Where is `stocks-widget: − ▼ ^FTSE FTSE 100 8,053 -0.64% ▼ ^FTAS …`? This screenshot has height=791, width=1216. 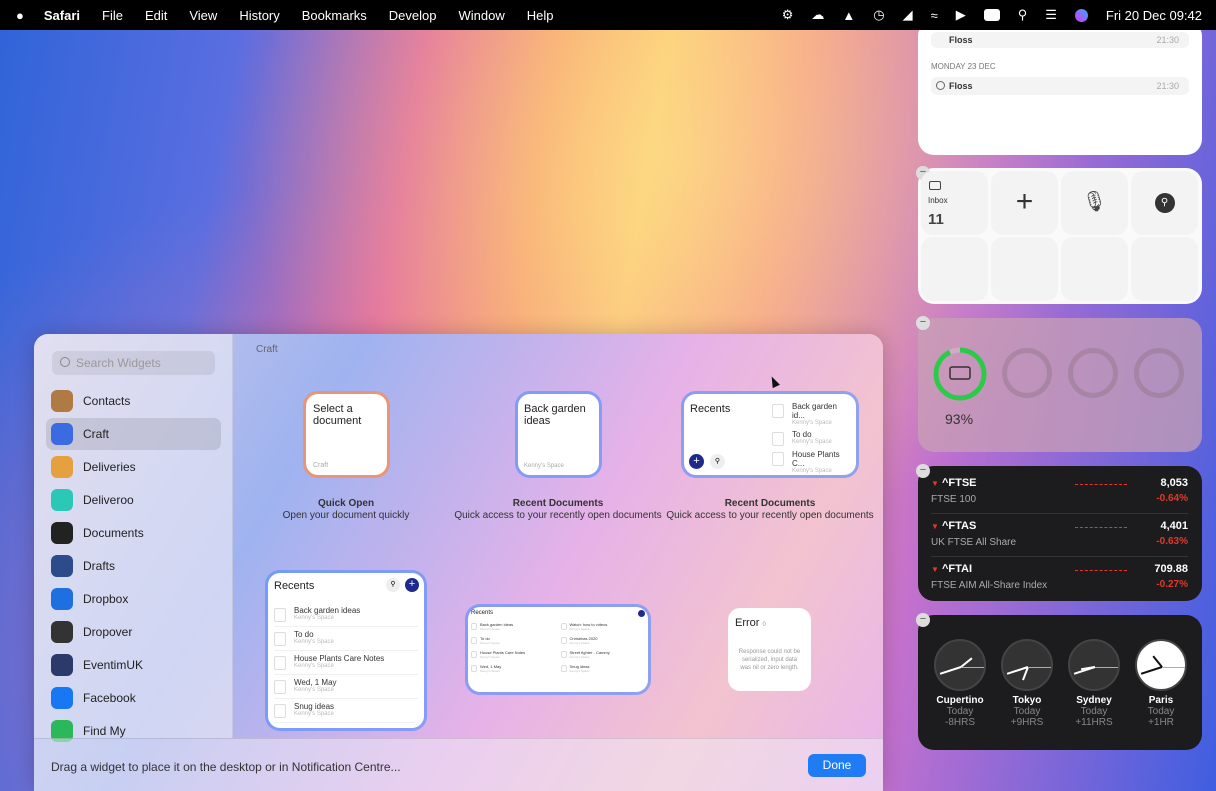 stocks-widget: − ▼ ^FTSE FTSE 100 8,053 -0.64% ▼ ^FTAS … is located at coordinates (1059, 532).